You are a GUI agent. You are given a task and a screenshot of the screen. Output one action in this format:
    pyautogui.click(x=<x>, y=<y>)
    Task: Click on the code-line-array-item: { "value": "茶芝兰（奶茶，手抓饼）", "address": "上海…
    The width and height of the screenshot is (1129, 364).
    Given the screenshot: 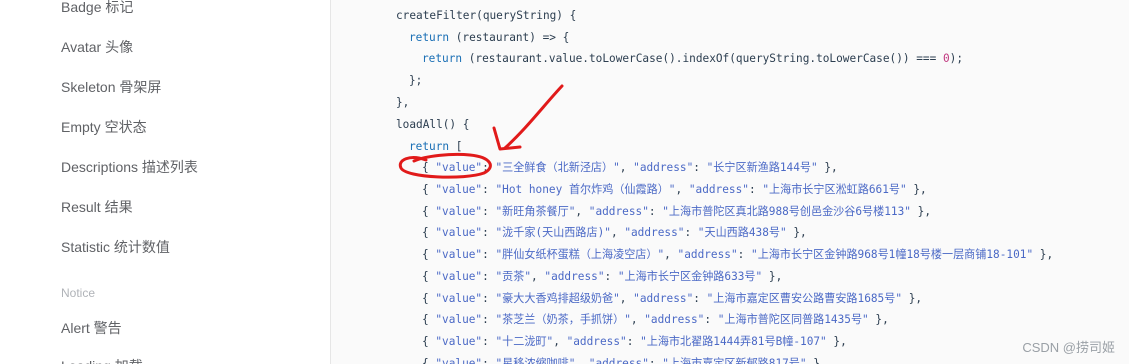 What is the action you would take?
    pyautogui.click(x=655, y=320)
    